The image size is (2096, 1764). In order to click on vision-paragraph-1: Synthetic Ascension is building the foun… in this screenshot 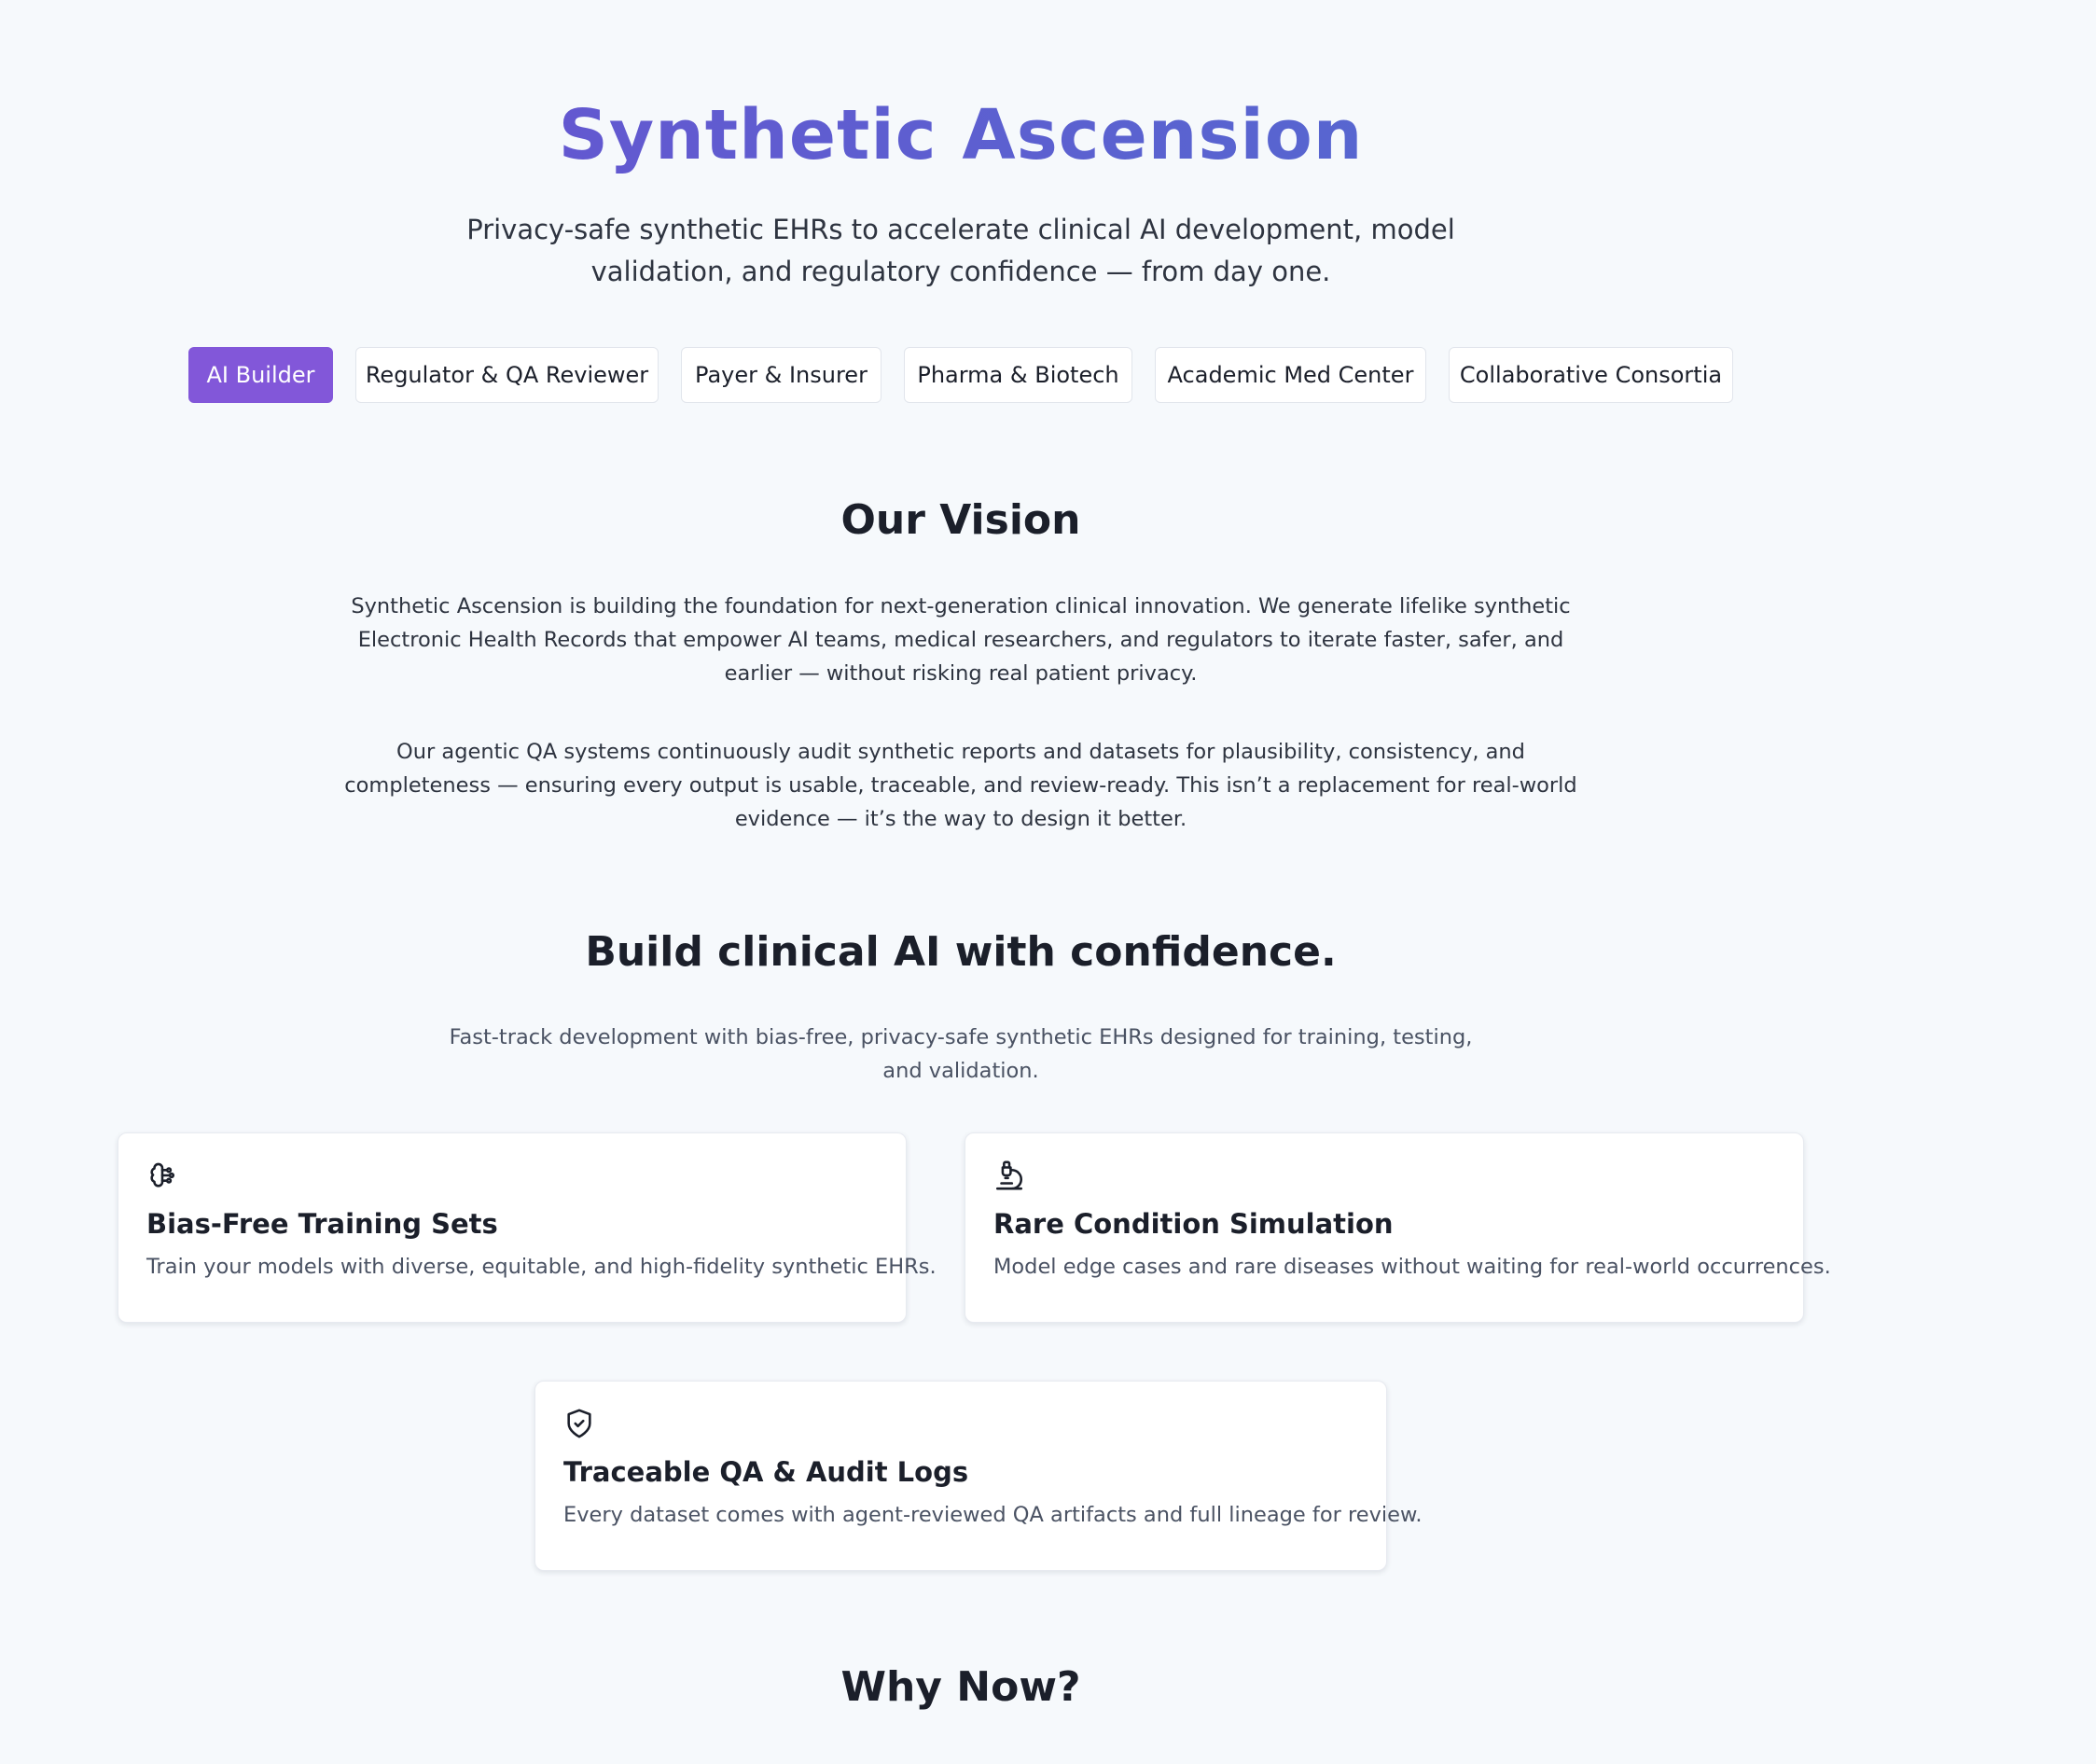, I will do `click(961, 640)`.